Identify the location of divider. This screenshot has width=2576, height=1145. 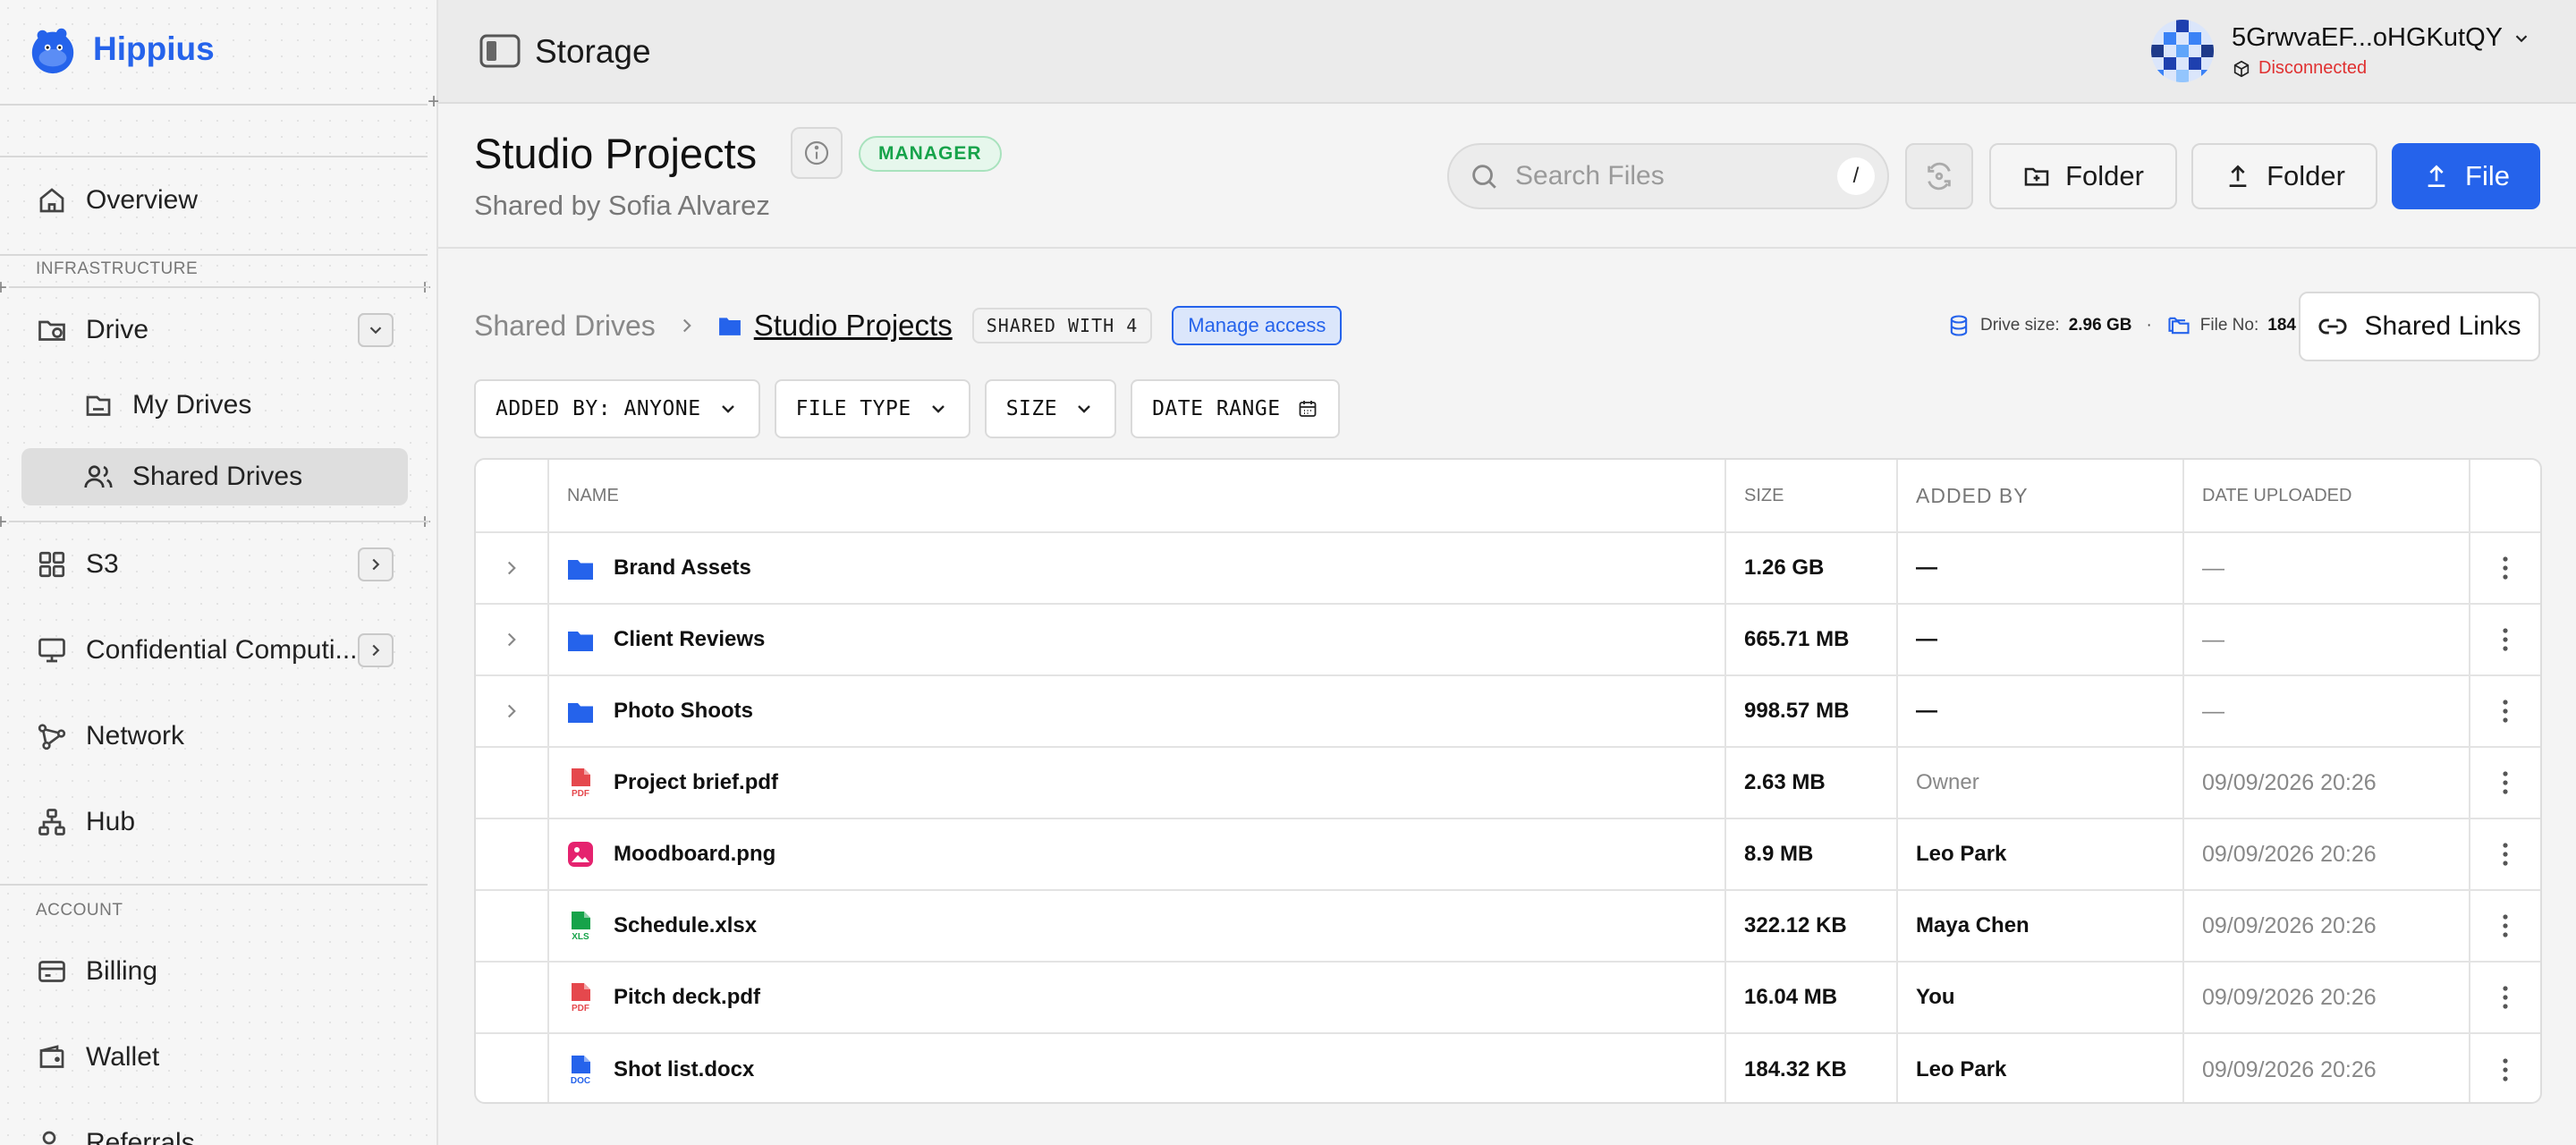
(219, 287).